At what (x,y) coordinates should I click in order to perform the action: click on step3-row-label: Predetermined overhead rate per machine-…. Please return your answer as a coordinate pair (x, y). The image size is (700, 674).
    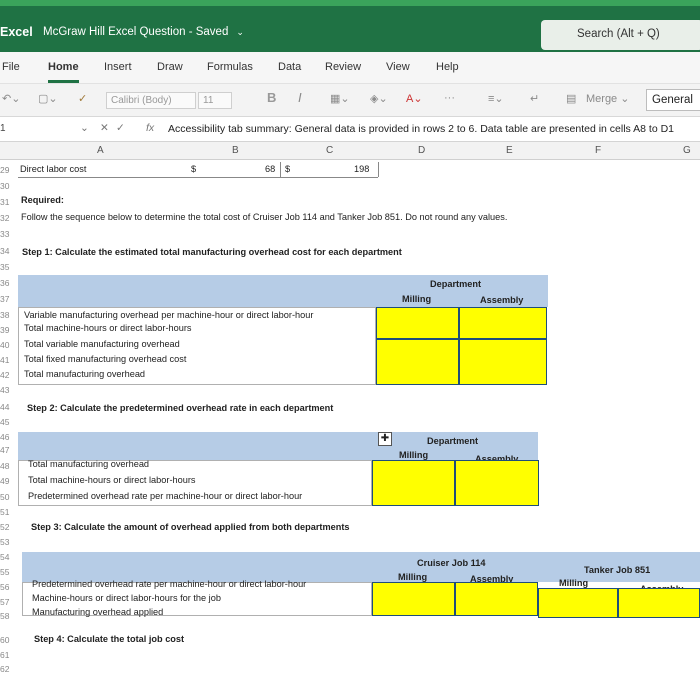
    Looking at the image, I should click on (169, 584).